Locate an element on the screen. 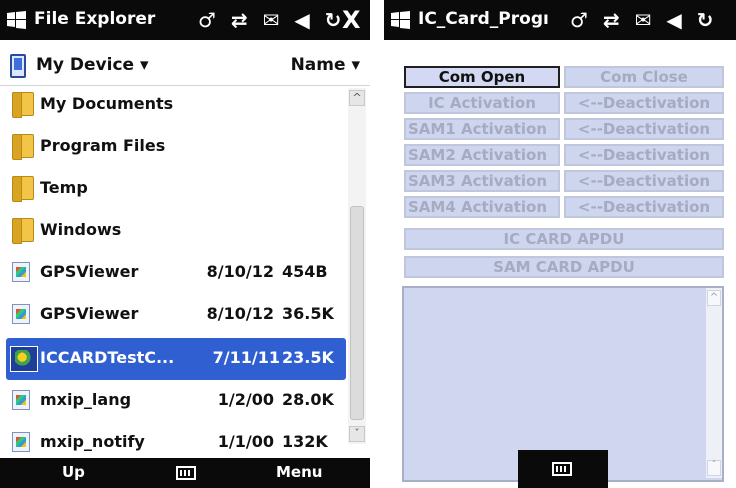  ic-activation-button: IC Activation is located at coordinates (482, 103).